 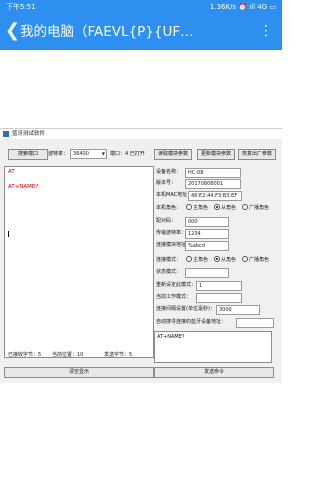 What do you see at coordinates (141, 7) in the screenshot?
I see `status-bar: 下午5:51 1.36K/s ⏰ ıll 4G ▭` at bounding box center [141, 7].